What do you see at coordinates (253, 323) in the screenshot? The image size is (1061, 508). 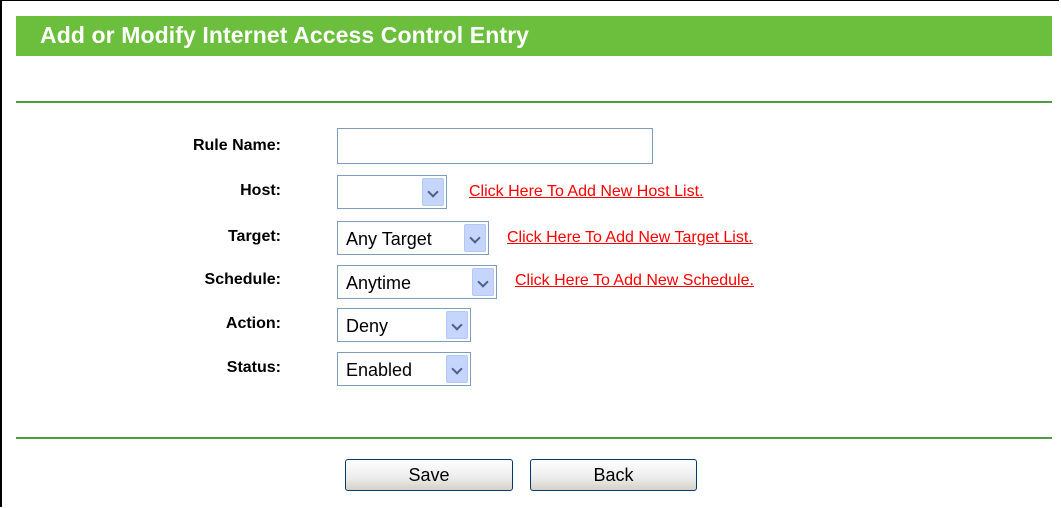 I see `action-label: Action:` at bounding box center [253, 323].